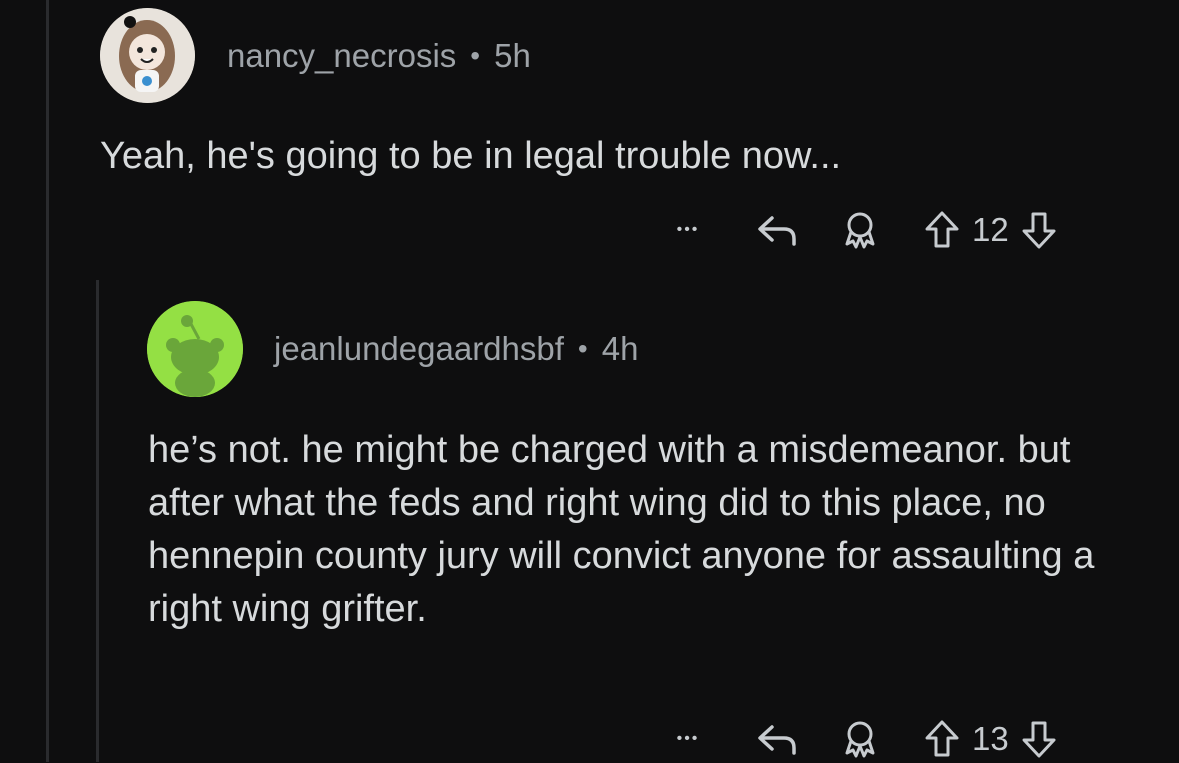 Image resolution: width=1179 pixels, height=763 pixels. Describe the element at coordinates (990, 229) in the screenshot. I see `vote-score: 12` at that location.